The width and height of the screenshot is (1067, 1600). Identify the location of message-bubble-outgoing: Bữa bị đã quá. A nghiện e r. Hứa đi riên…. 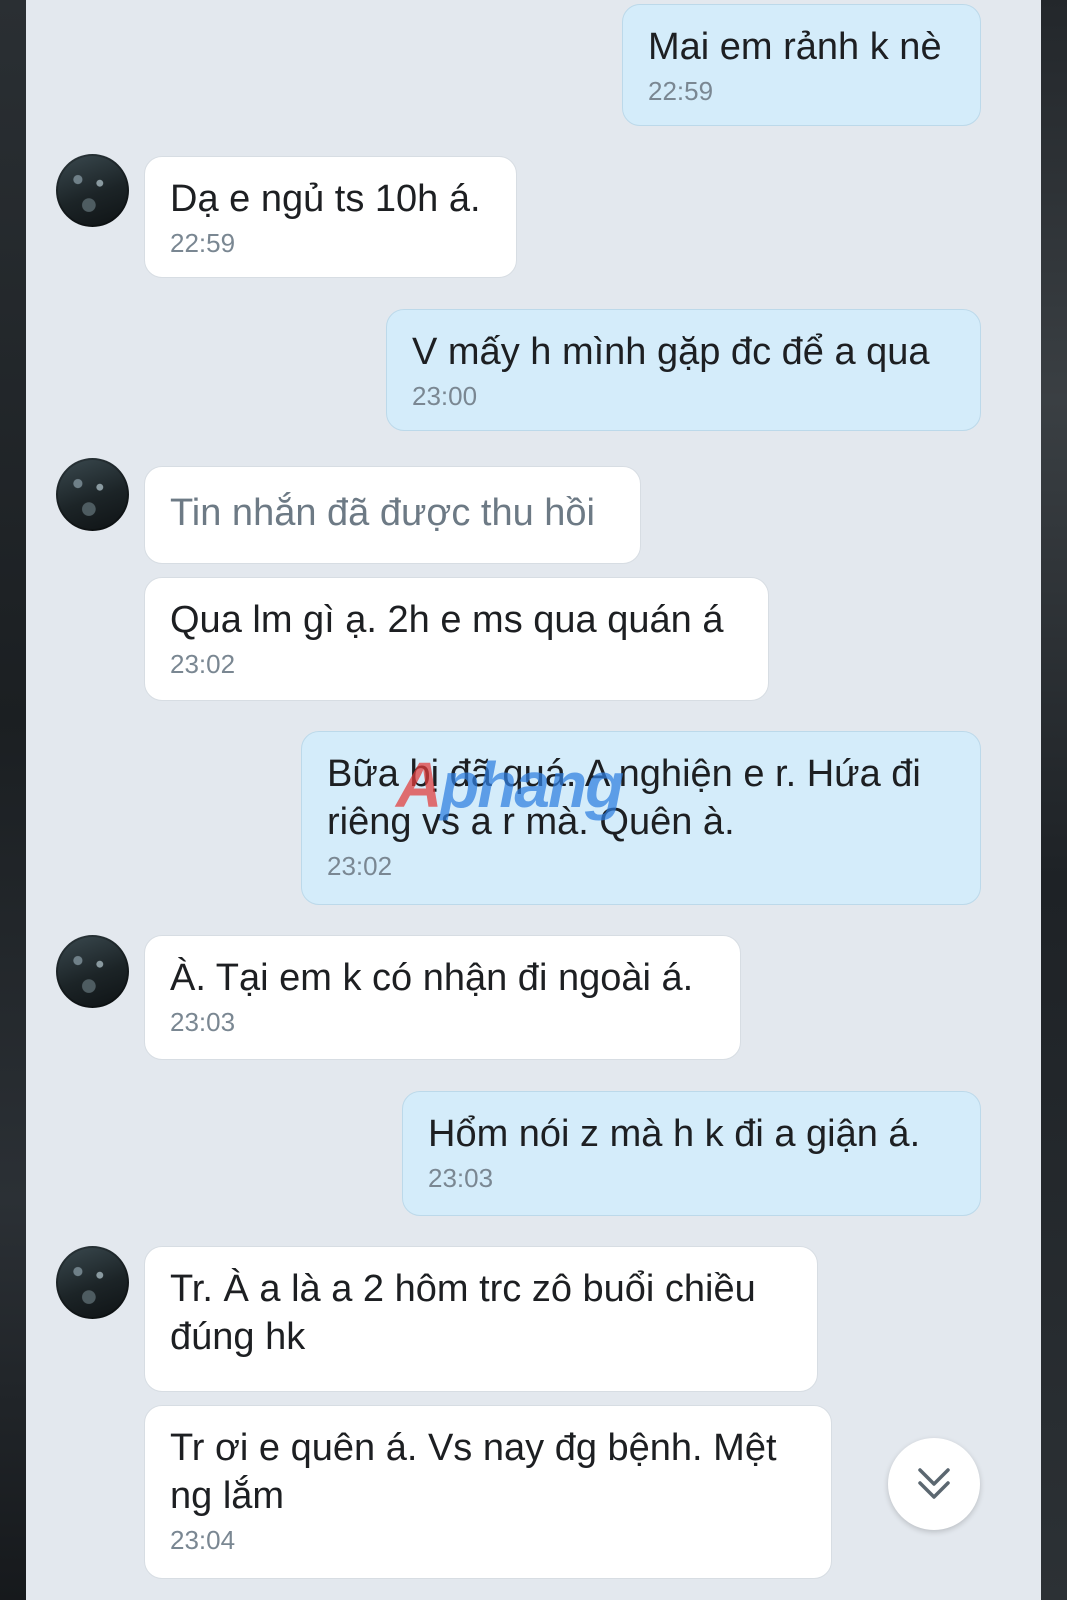
(641, 818).